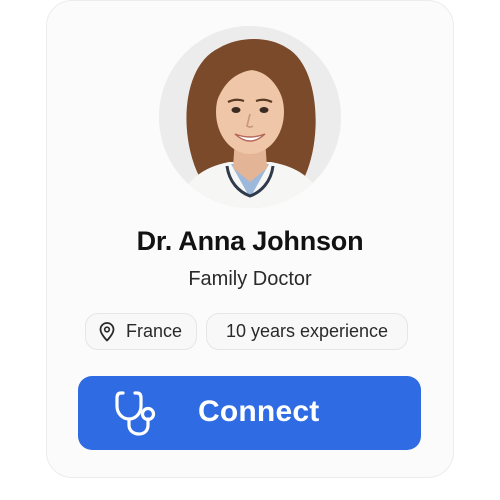 The image size is (500, 500). I want to click on avatar, so click(250, 117).